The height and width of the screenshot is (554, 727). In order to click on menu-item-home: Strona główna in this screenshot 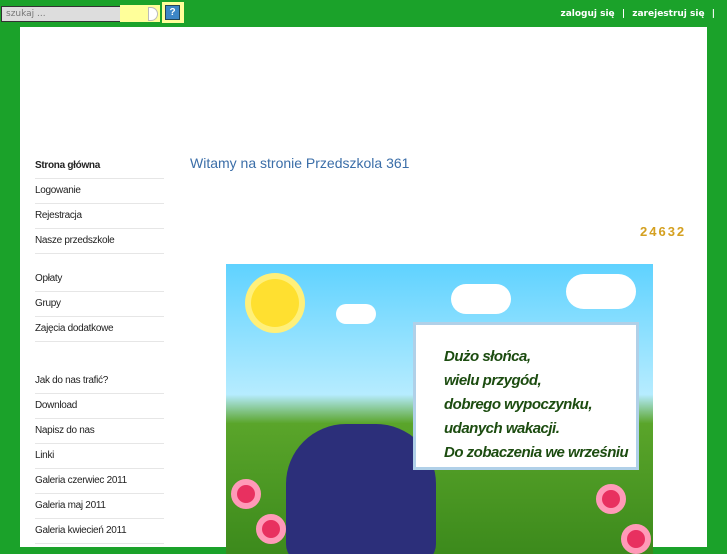, I will do `click(99, 166)`.